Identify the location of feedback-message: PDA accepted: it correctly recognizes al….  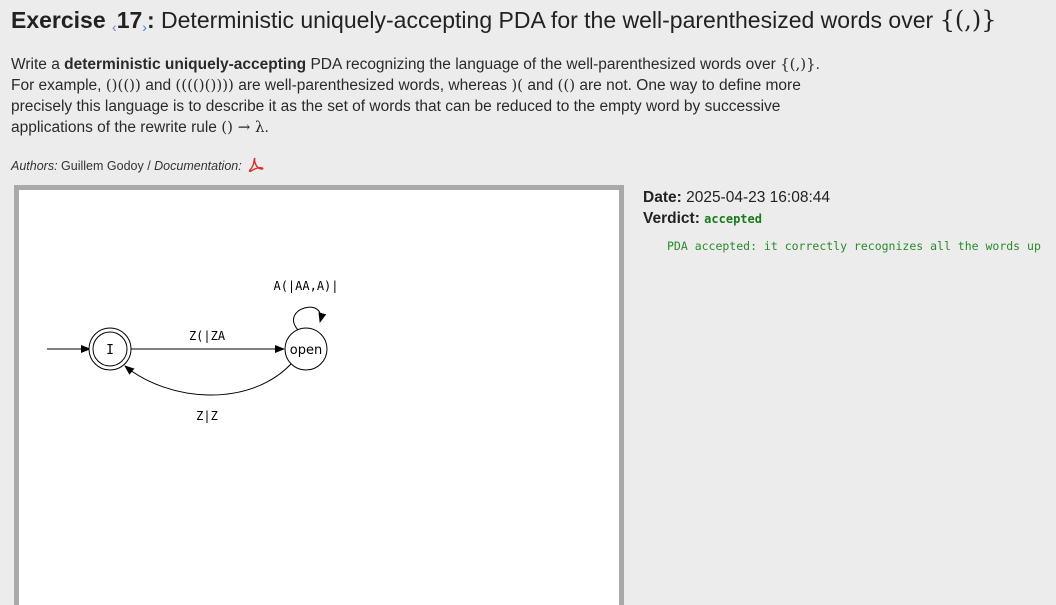
(854, 246).